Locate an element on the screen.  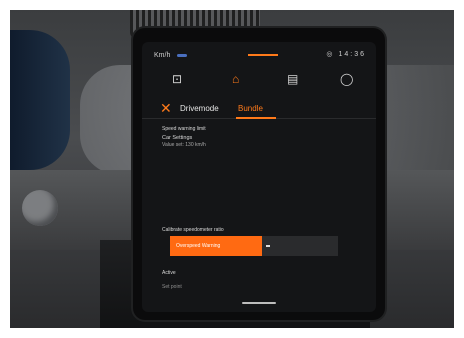
settings-icon: ▤ is located at coordinates (292, 79).